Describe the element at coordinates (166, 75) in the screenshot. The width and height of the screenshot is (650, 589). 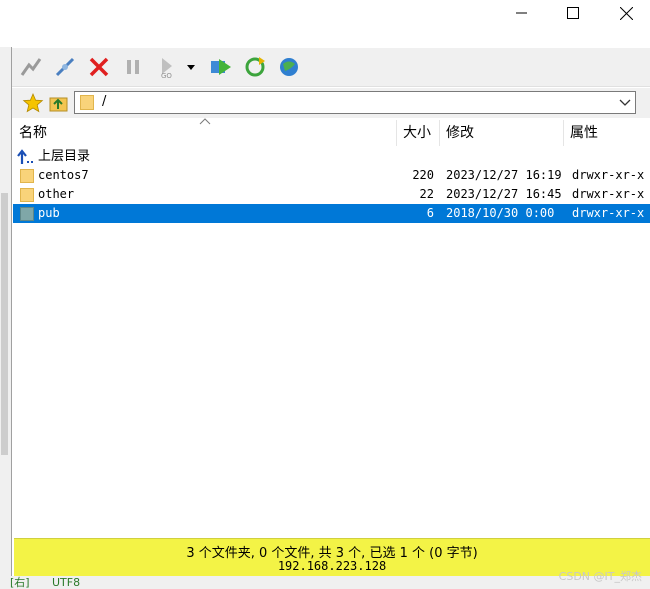
I see `svg-text: GO` at that location.